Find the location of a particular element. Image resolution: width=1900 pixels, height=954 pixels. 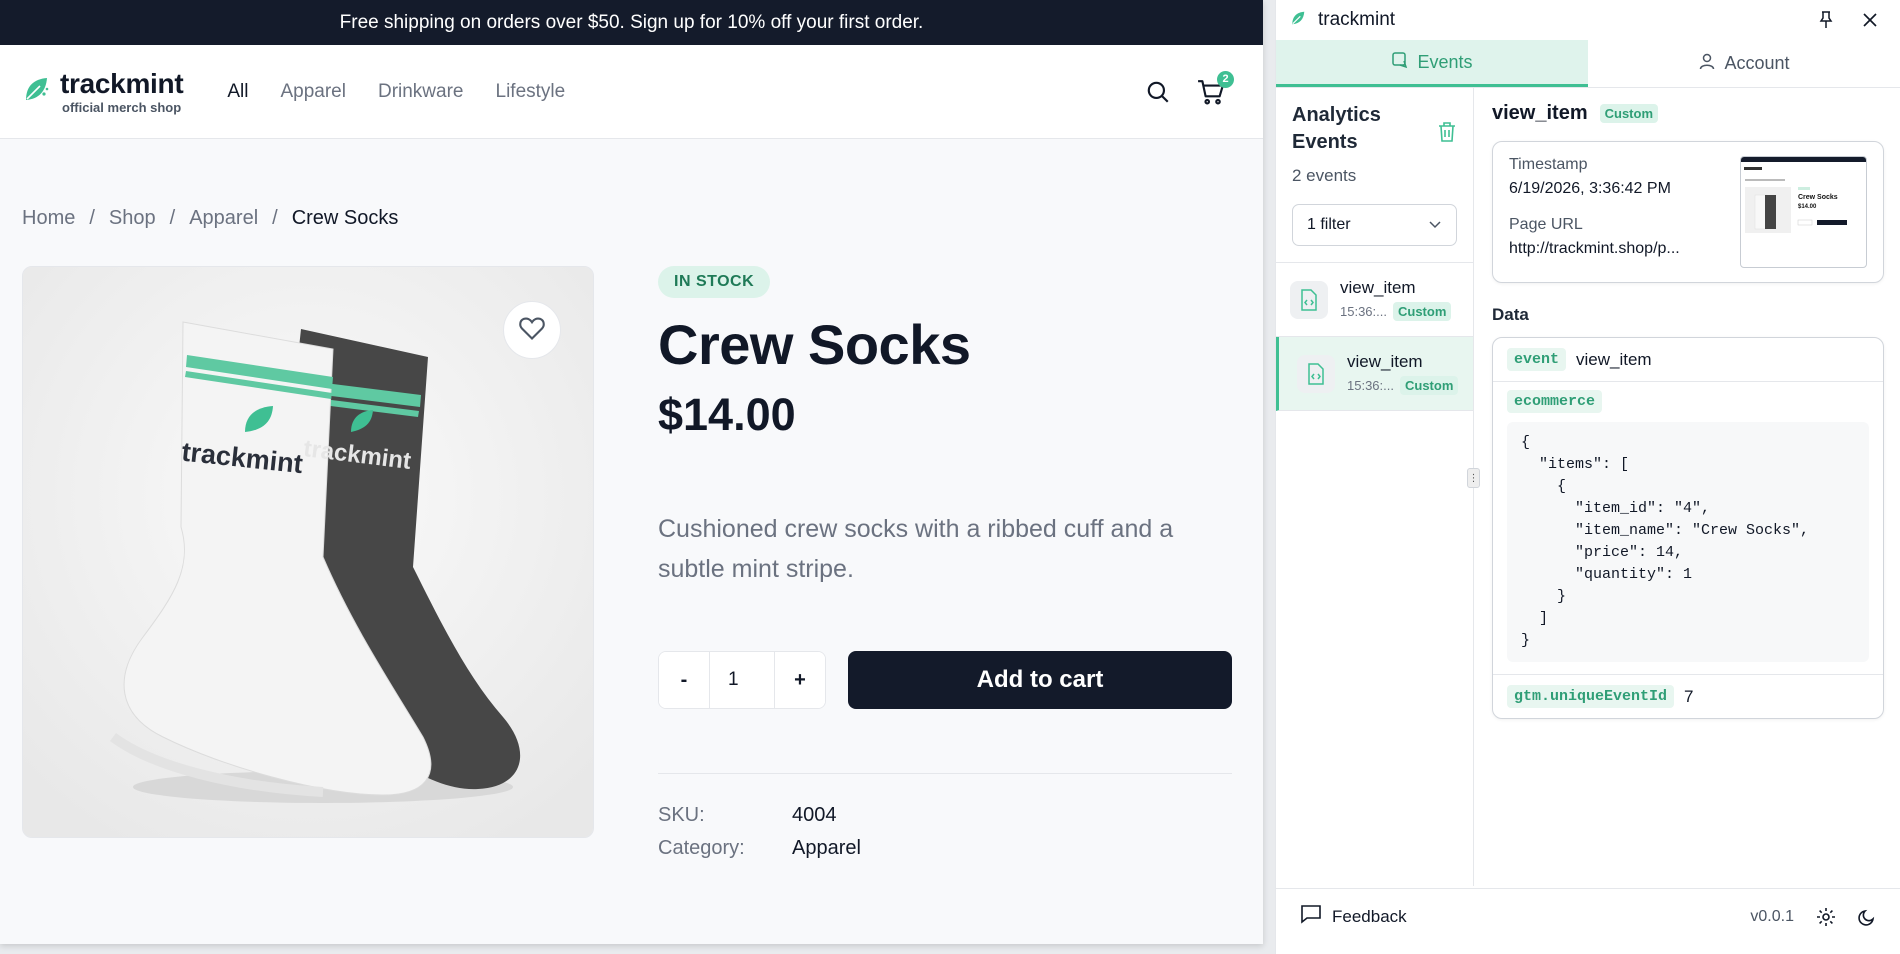

product-price: $14.00 is located at coordinates (727, 414).